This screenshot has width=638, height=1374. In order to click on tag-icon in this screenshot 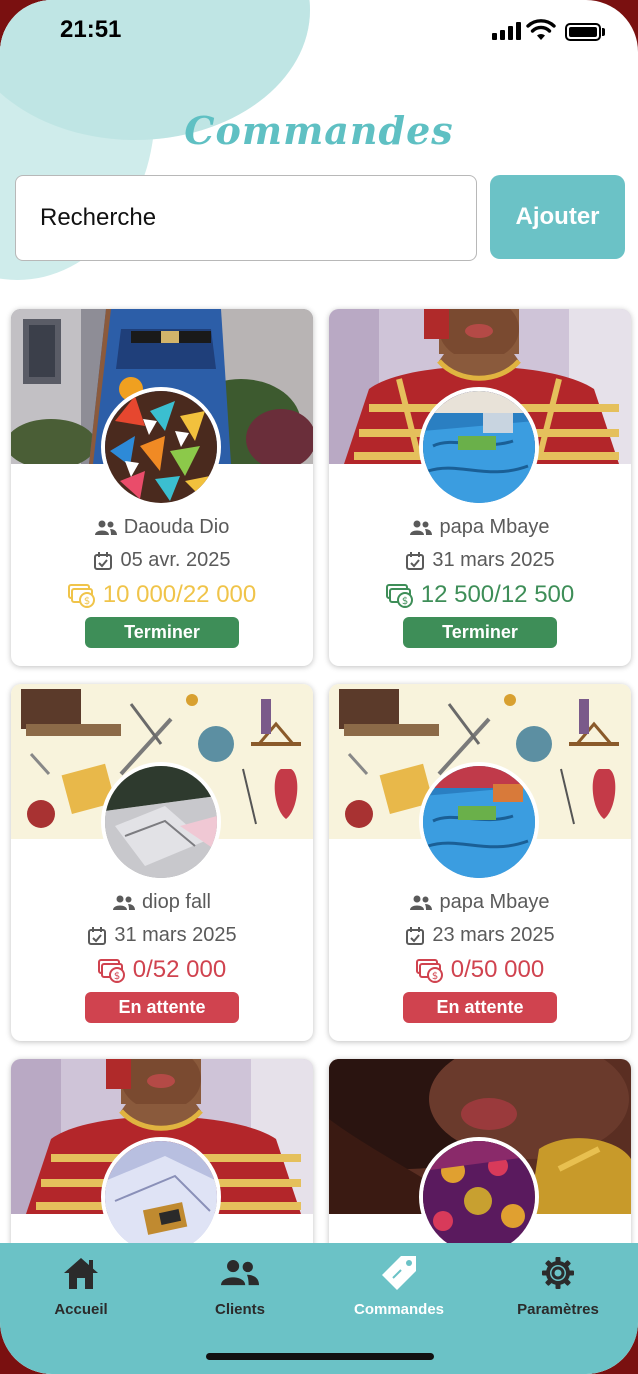, I will do `click(399, 1273)`.